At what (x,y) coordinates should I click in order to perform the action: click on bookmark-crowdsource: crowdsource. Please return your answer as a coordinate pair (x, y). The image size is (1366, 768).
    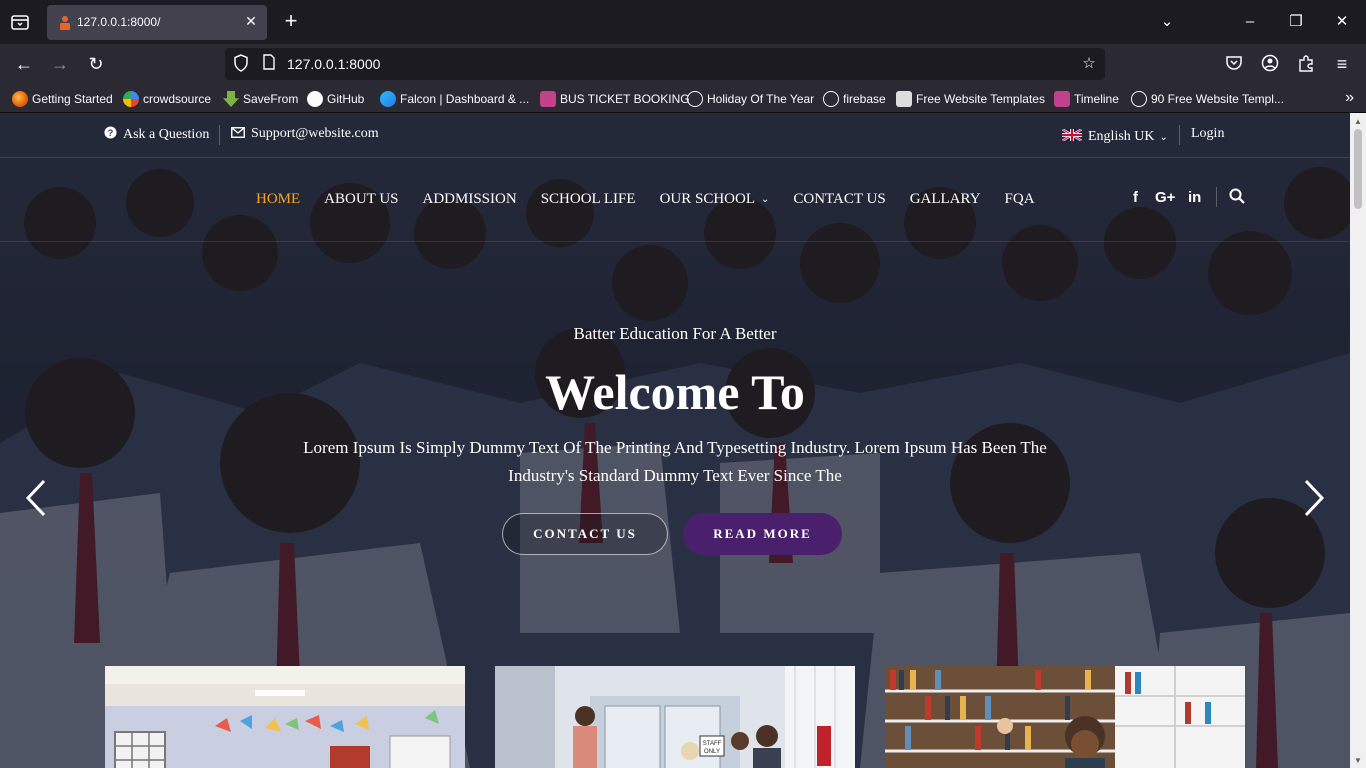
    Looking at the image, I should click on (167, 99).